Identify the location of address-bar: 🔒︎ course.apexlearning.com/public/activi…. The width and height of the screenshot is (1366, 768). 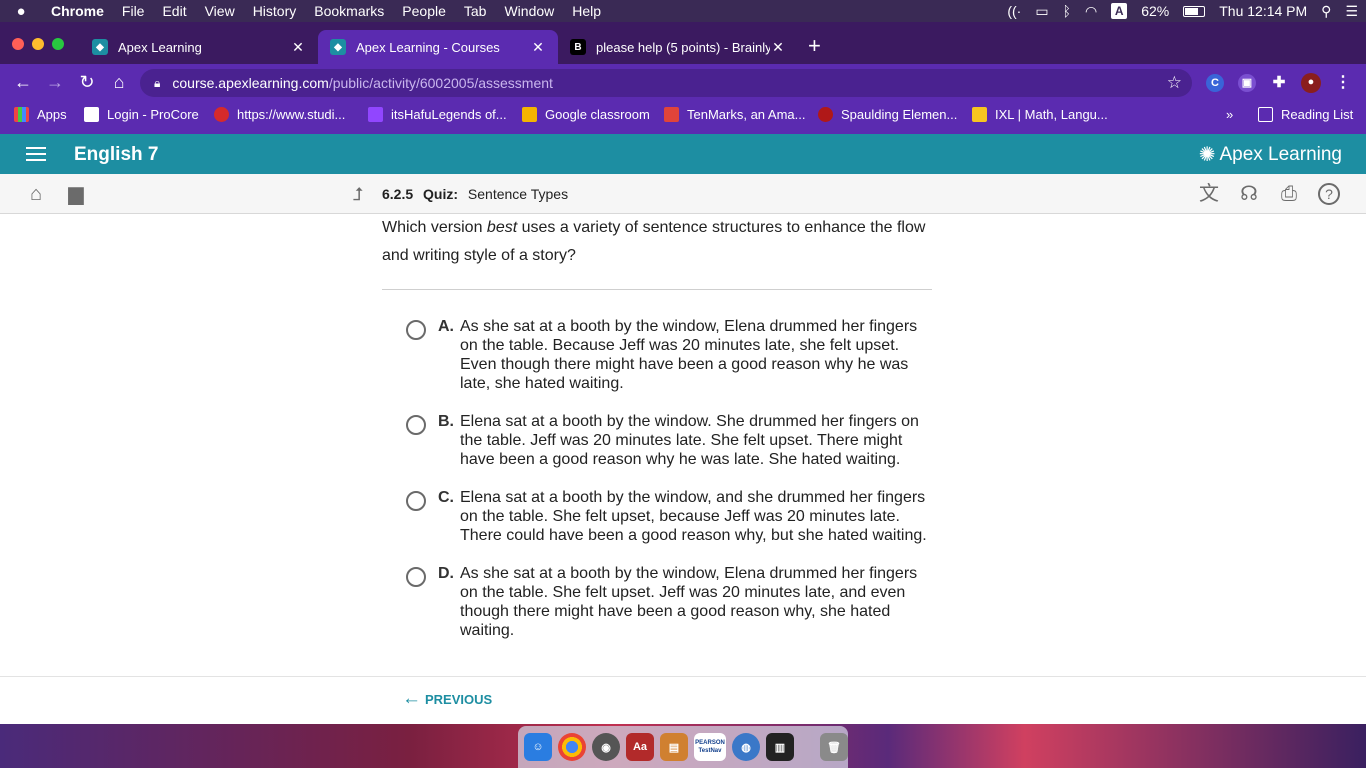
(666, 83).